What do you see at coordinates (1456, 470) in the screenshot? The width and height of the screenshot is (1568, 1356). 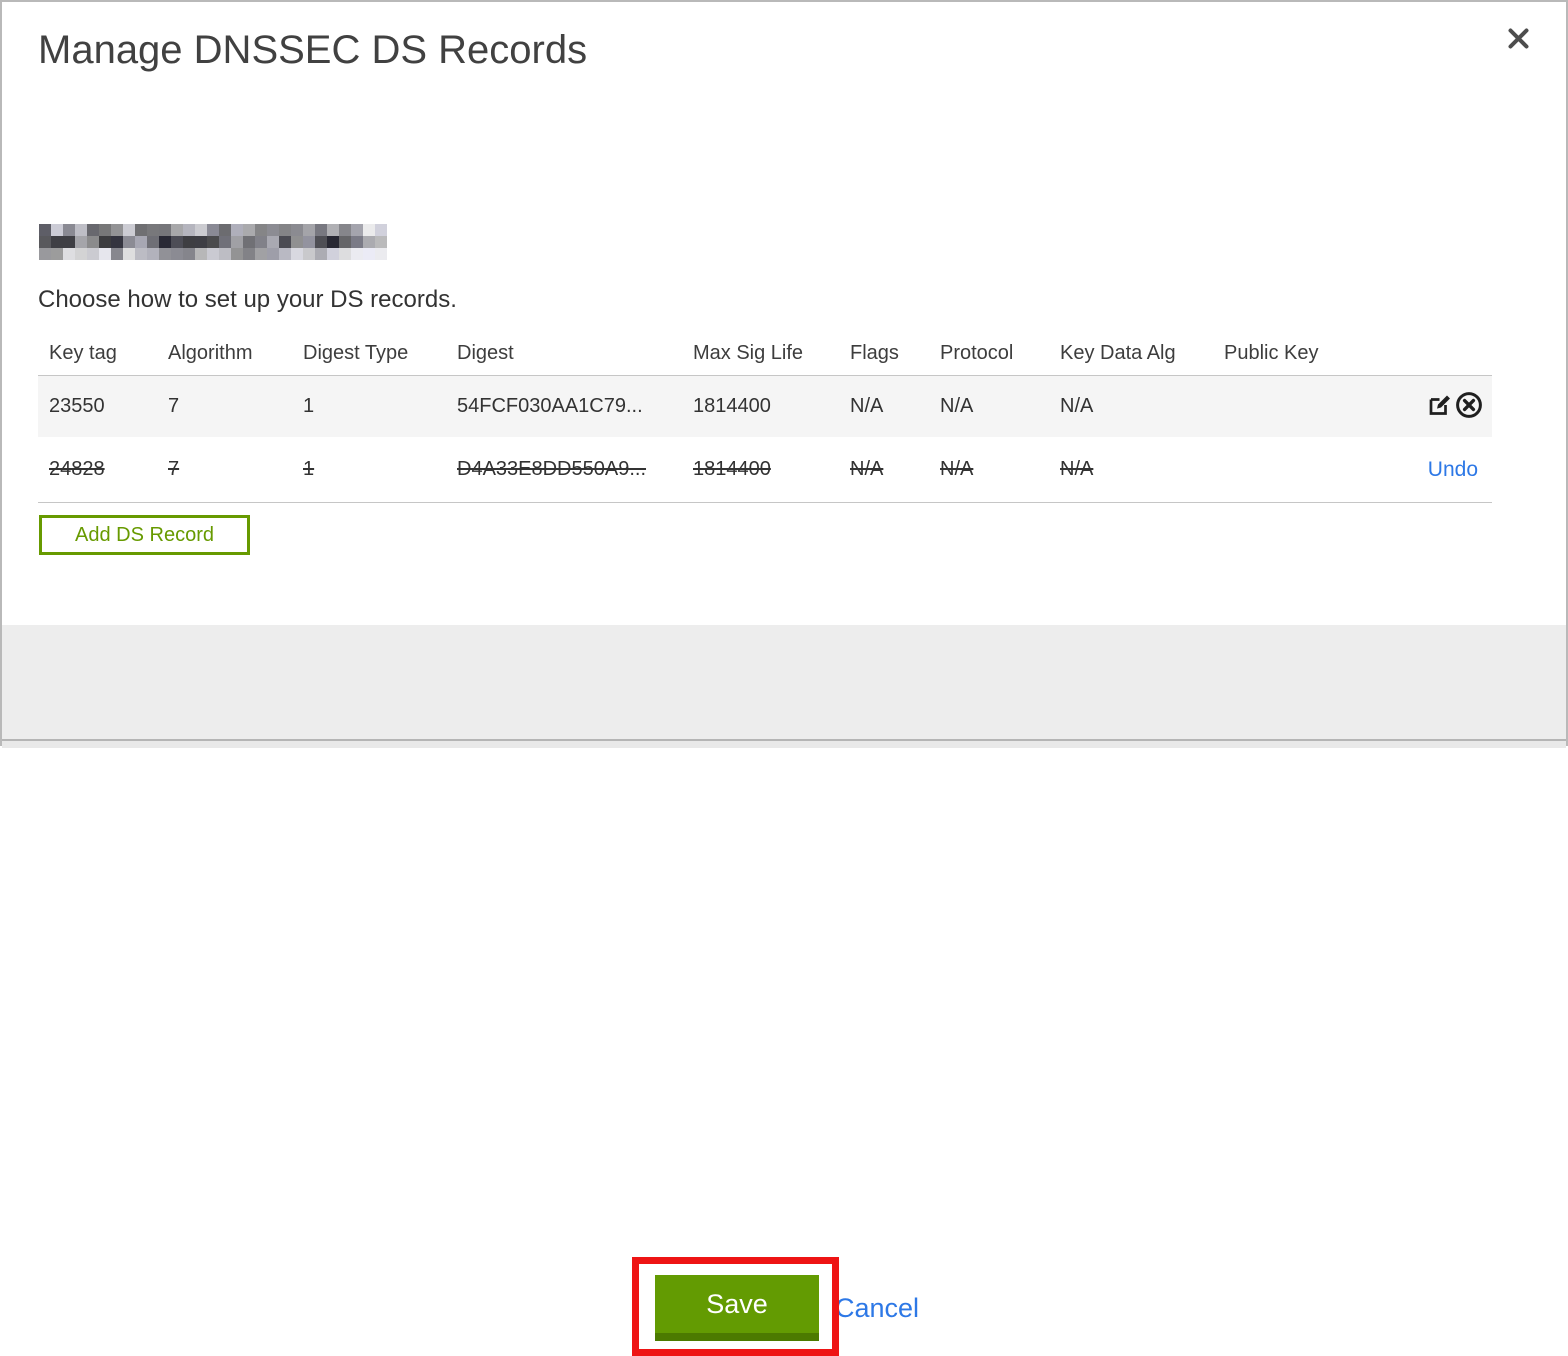 I see `undo-link: Undo` at bounding box center [1456, 470].